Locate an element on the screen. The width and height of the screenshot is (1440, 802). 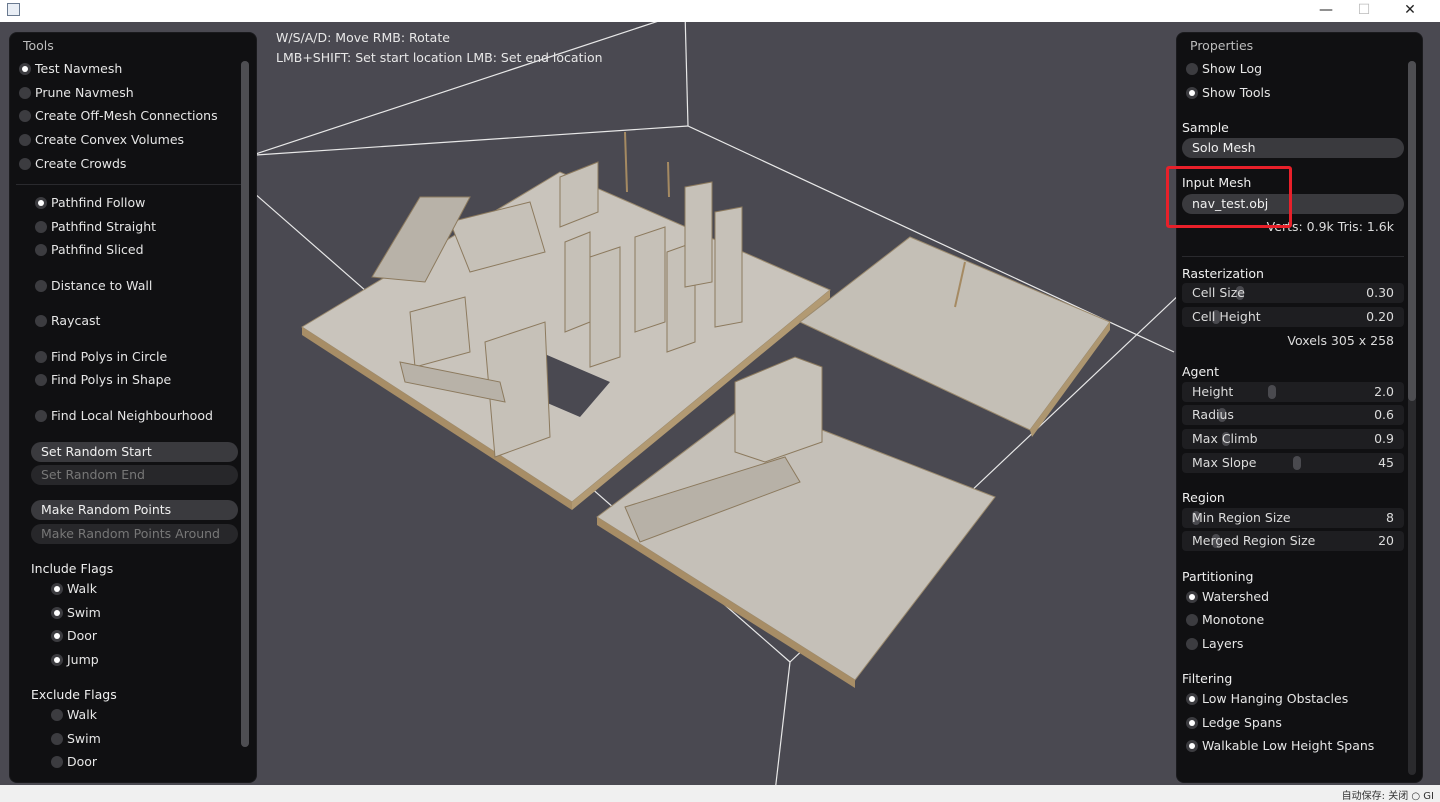
include-flag-jump: Jump is located at coordinates (126, 660).